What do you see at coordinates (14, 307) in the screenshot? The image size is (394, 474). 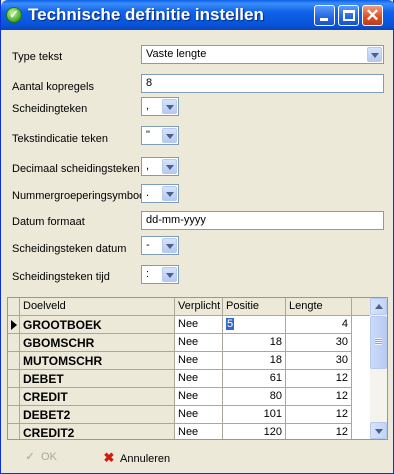 I see `row-indicator-header` at bounding box center [14, 307].